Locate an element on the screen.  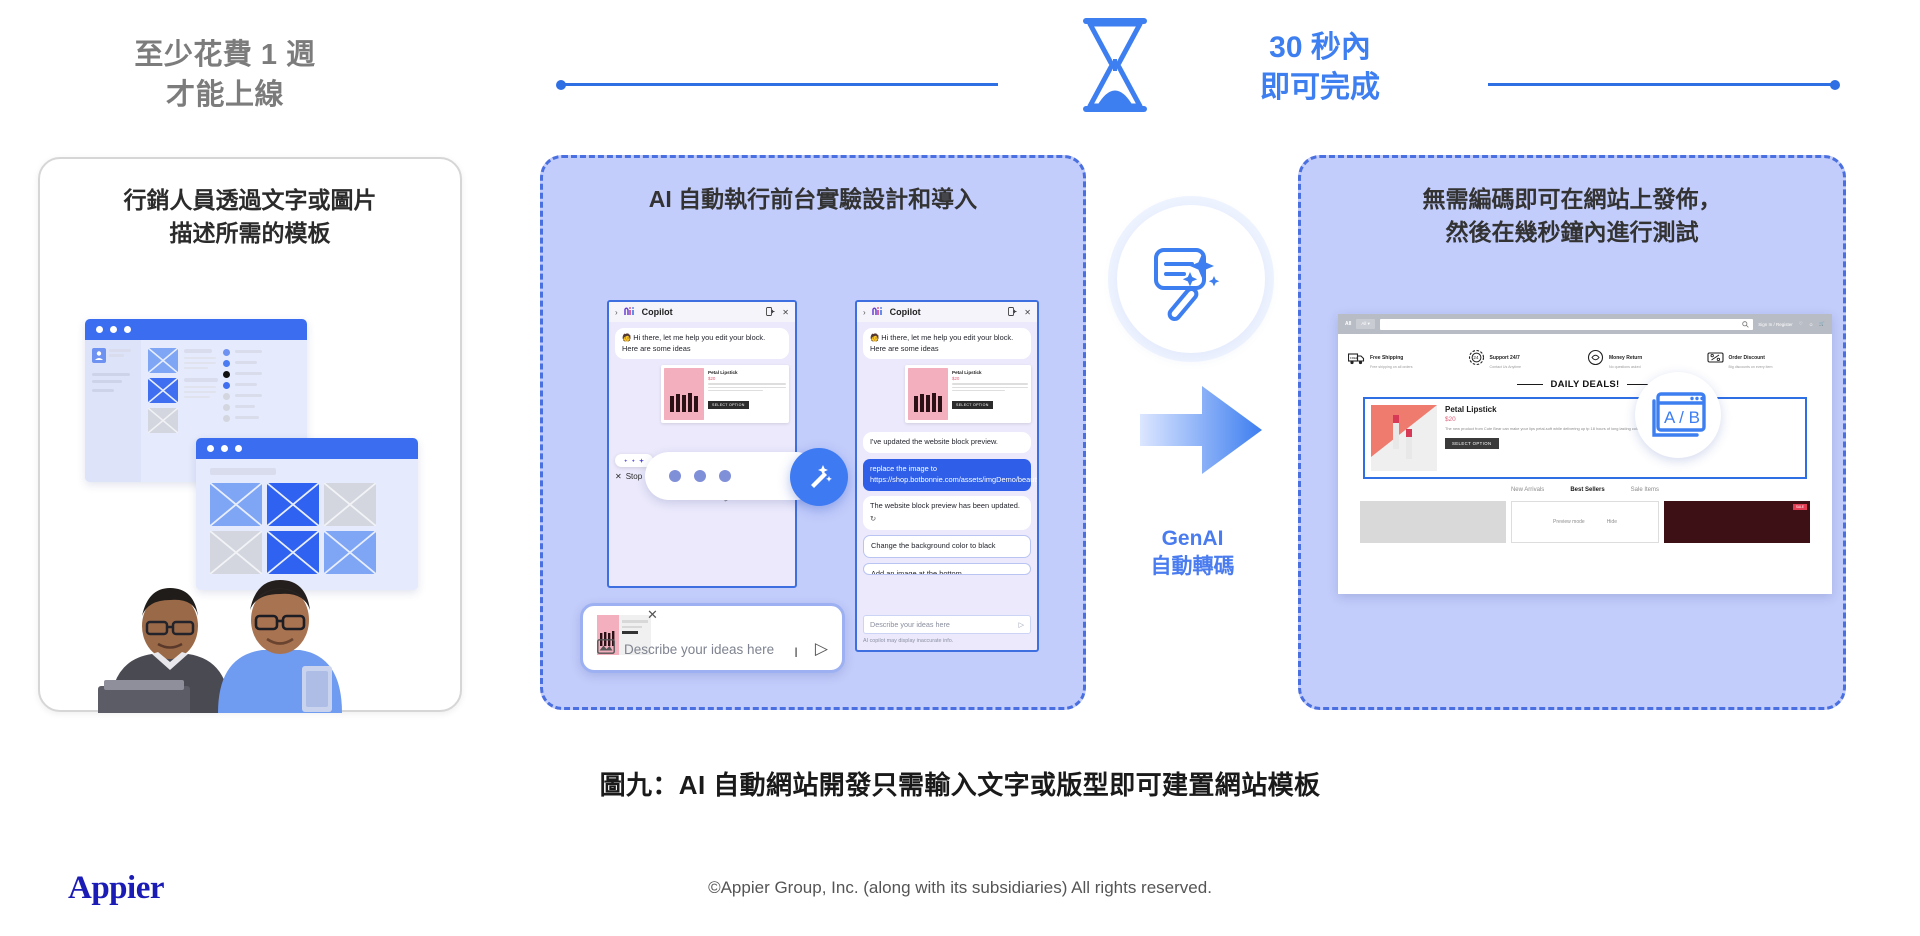
product-description-lines is located at coordinates (990, 387).